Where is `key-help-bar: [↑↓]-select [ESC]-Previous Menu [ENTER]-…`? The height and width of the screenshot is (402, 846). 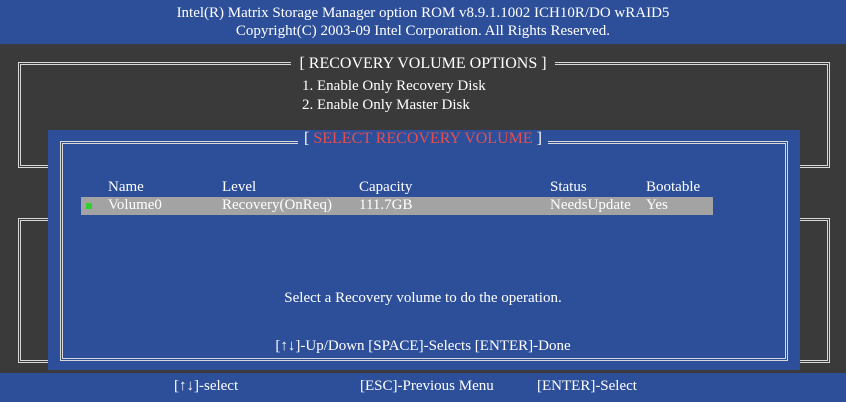 key-help-bar: [↑↓]-select [ESC]-Previous Menu [ENTER]-… is located at coordinates (423, 387).